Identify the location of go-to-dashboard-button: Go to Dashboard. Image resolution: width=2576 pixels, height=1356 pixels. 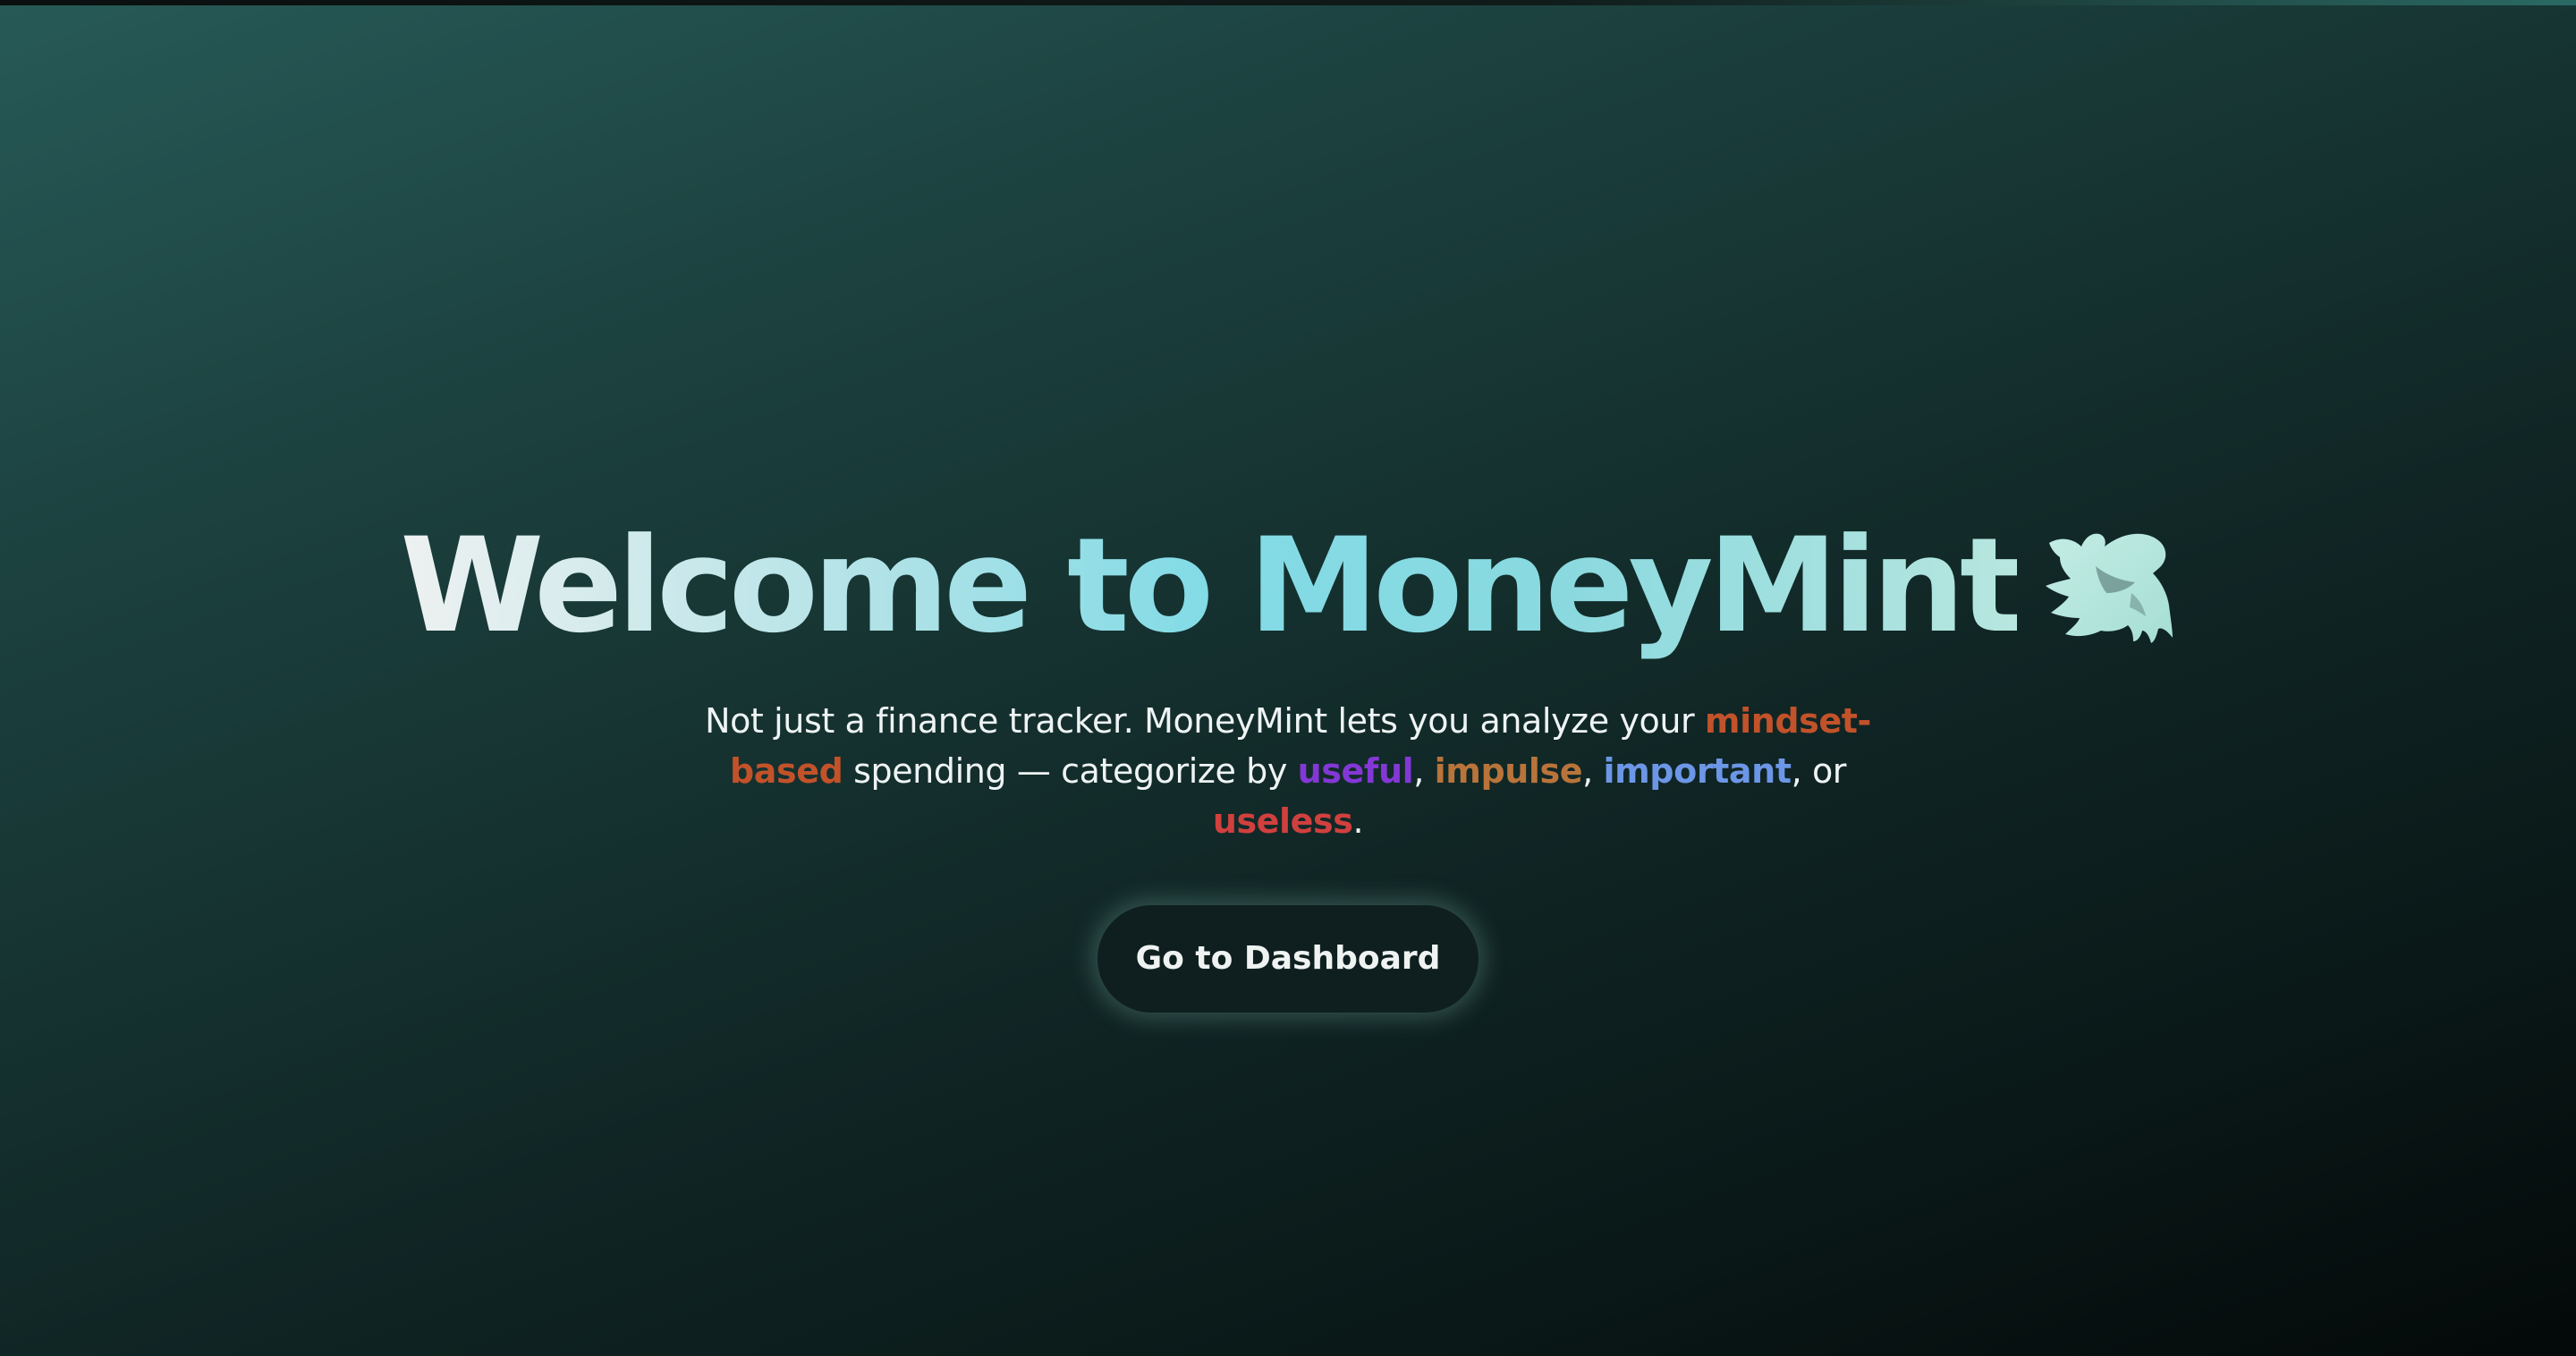
(1288, 959).